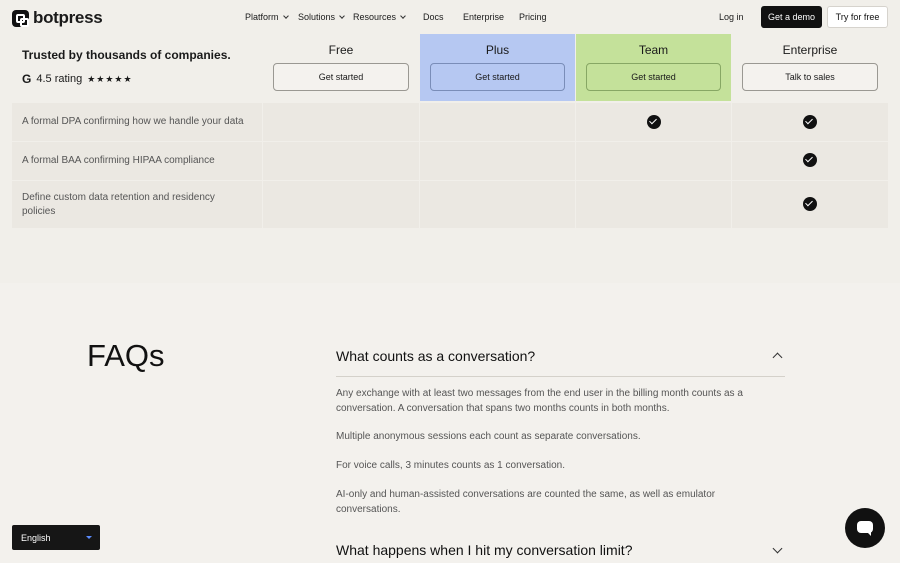 The height and width of the screenshot is (563, 900). What do you see at coordinates (68, 17) in the screenshot?
I see `logo-text: botpress` at bounding box center [68, 17].